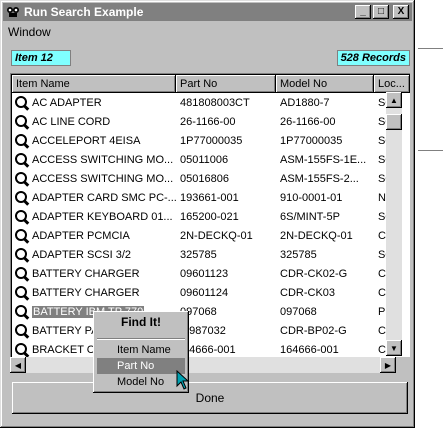 The height and width of the screenshot is (444, 443). Describe the element at coordinates (226, 84) in the screenshot. I see `column-header-part-no: Part No` at that location.